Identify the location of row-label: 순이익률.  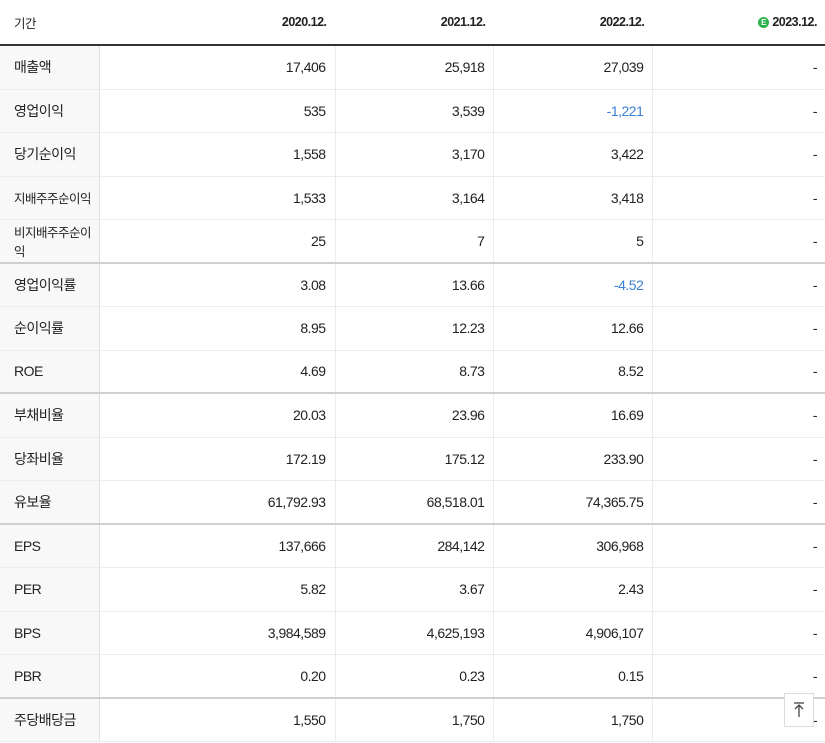
(50, 328).